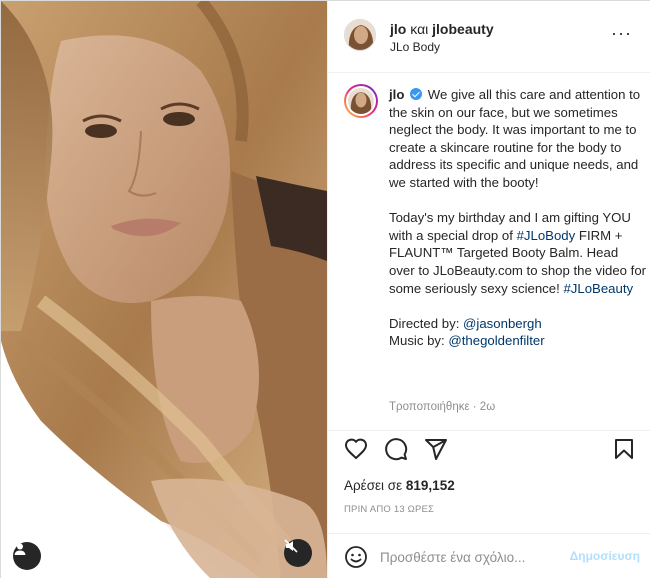  I want to click on comment-input, so click(465, 557).